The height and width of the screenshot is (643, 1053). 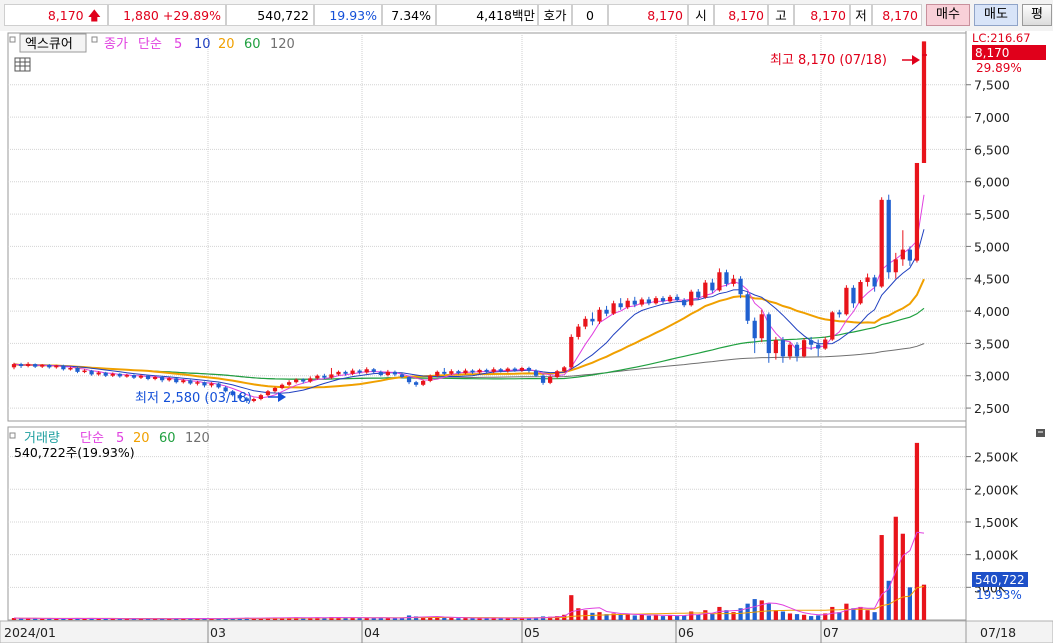 I want to click on average-button: 평, so click(x=1037, y=15).